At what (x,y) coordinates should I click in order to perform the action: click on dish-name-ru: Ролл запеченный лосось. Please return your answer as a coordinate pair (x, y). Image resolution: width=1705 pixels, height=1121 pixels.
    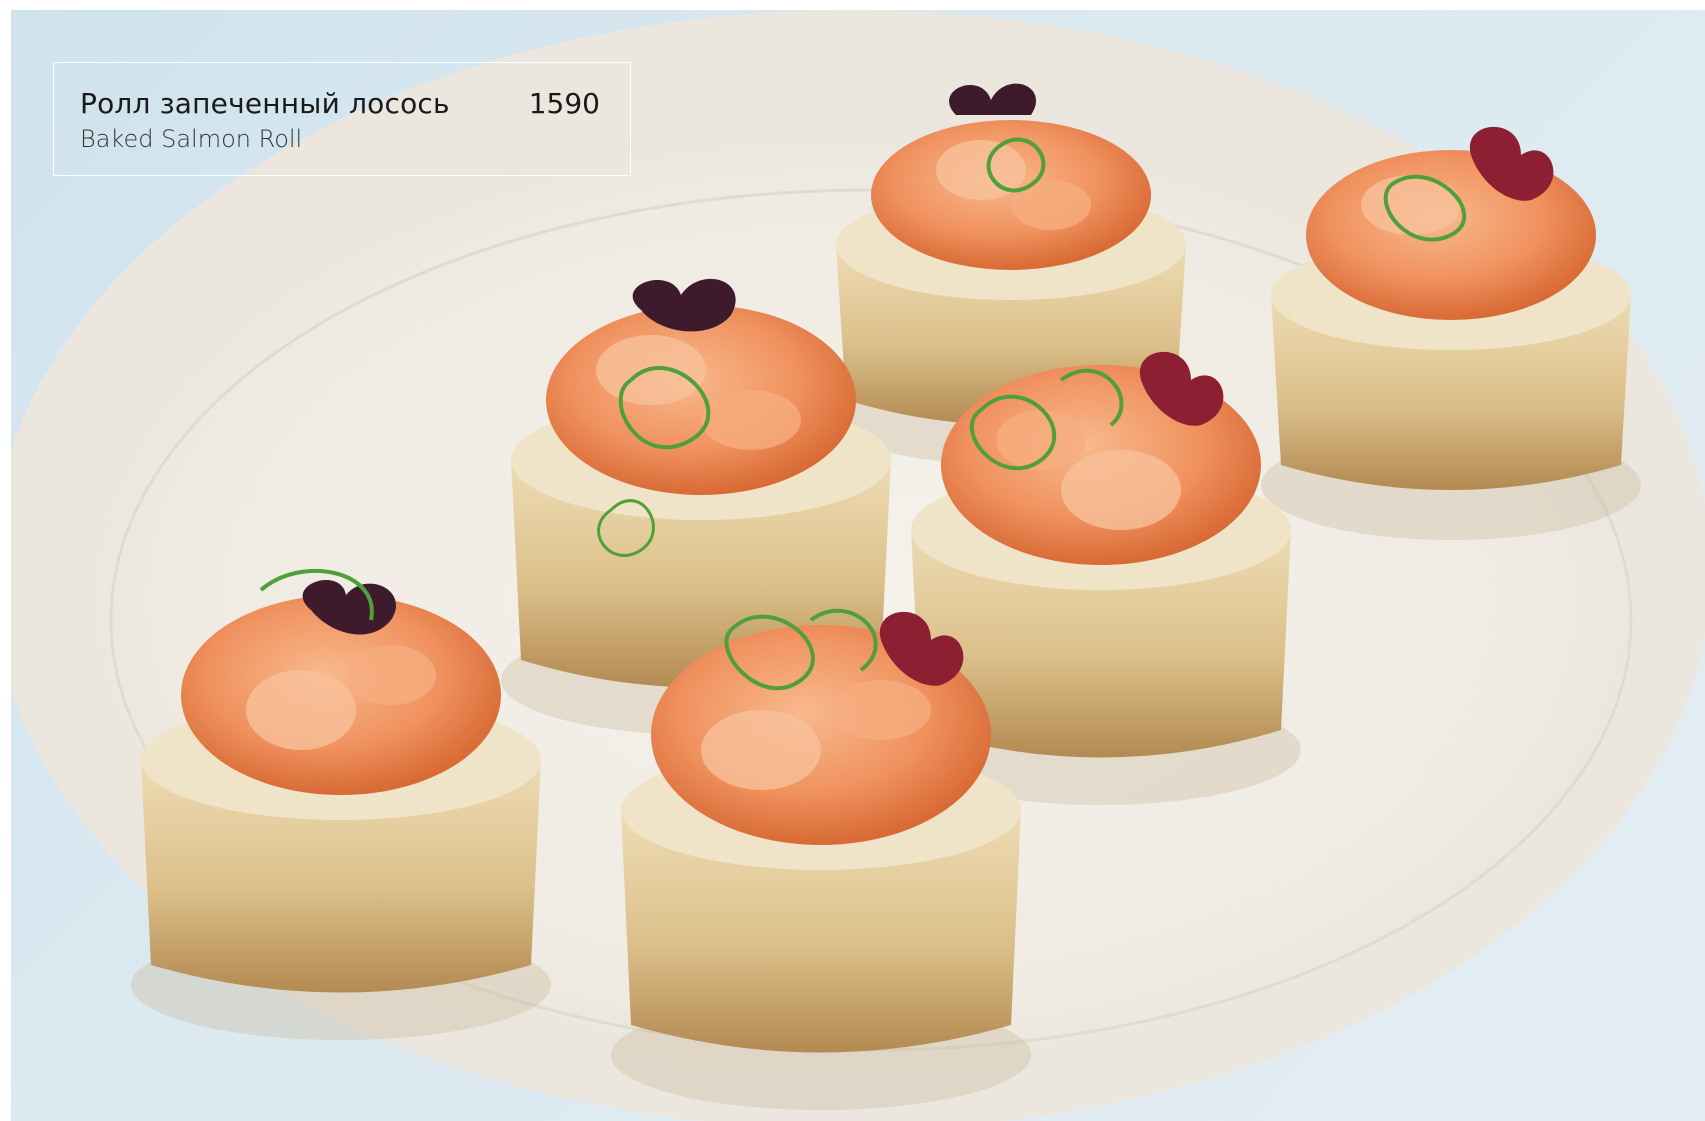
    Looking at the image, I should click on (265, 103).